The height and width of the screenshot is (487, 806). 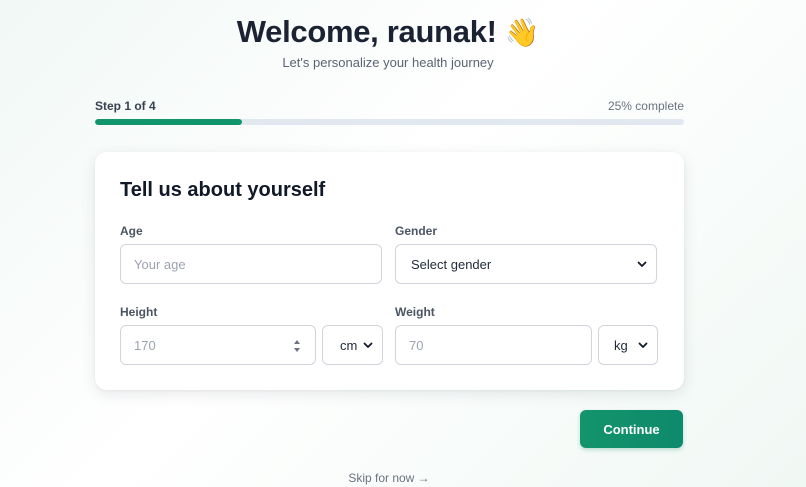 What do you see at coordinates (621, 345) in the screenshot?
I see `weight-unit-value: kg` at bounding box center [621, 345].